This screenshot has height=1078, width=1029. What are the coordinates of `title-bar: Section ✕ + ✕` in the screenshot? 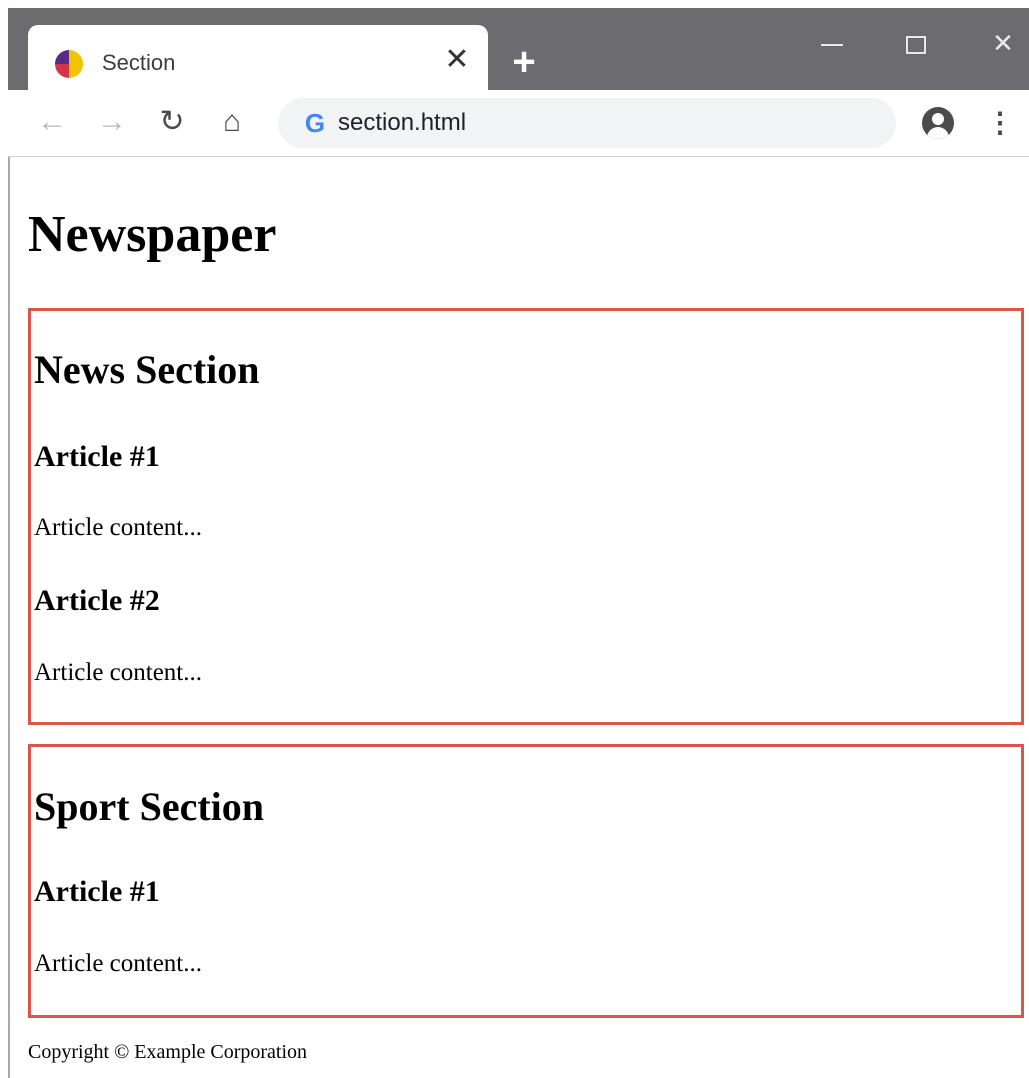 It's located at (518, 53).